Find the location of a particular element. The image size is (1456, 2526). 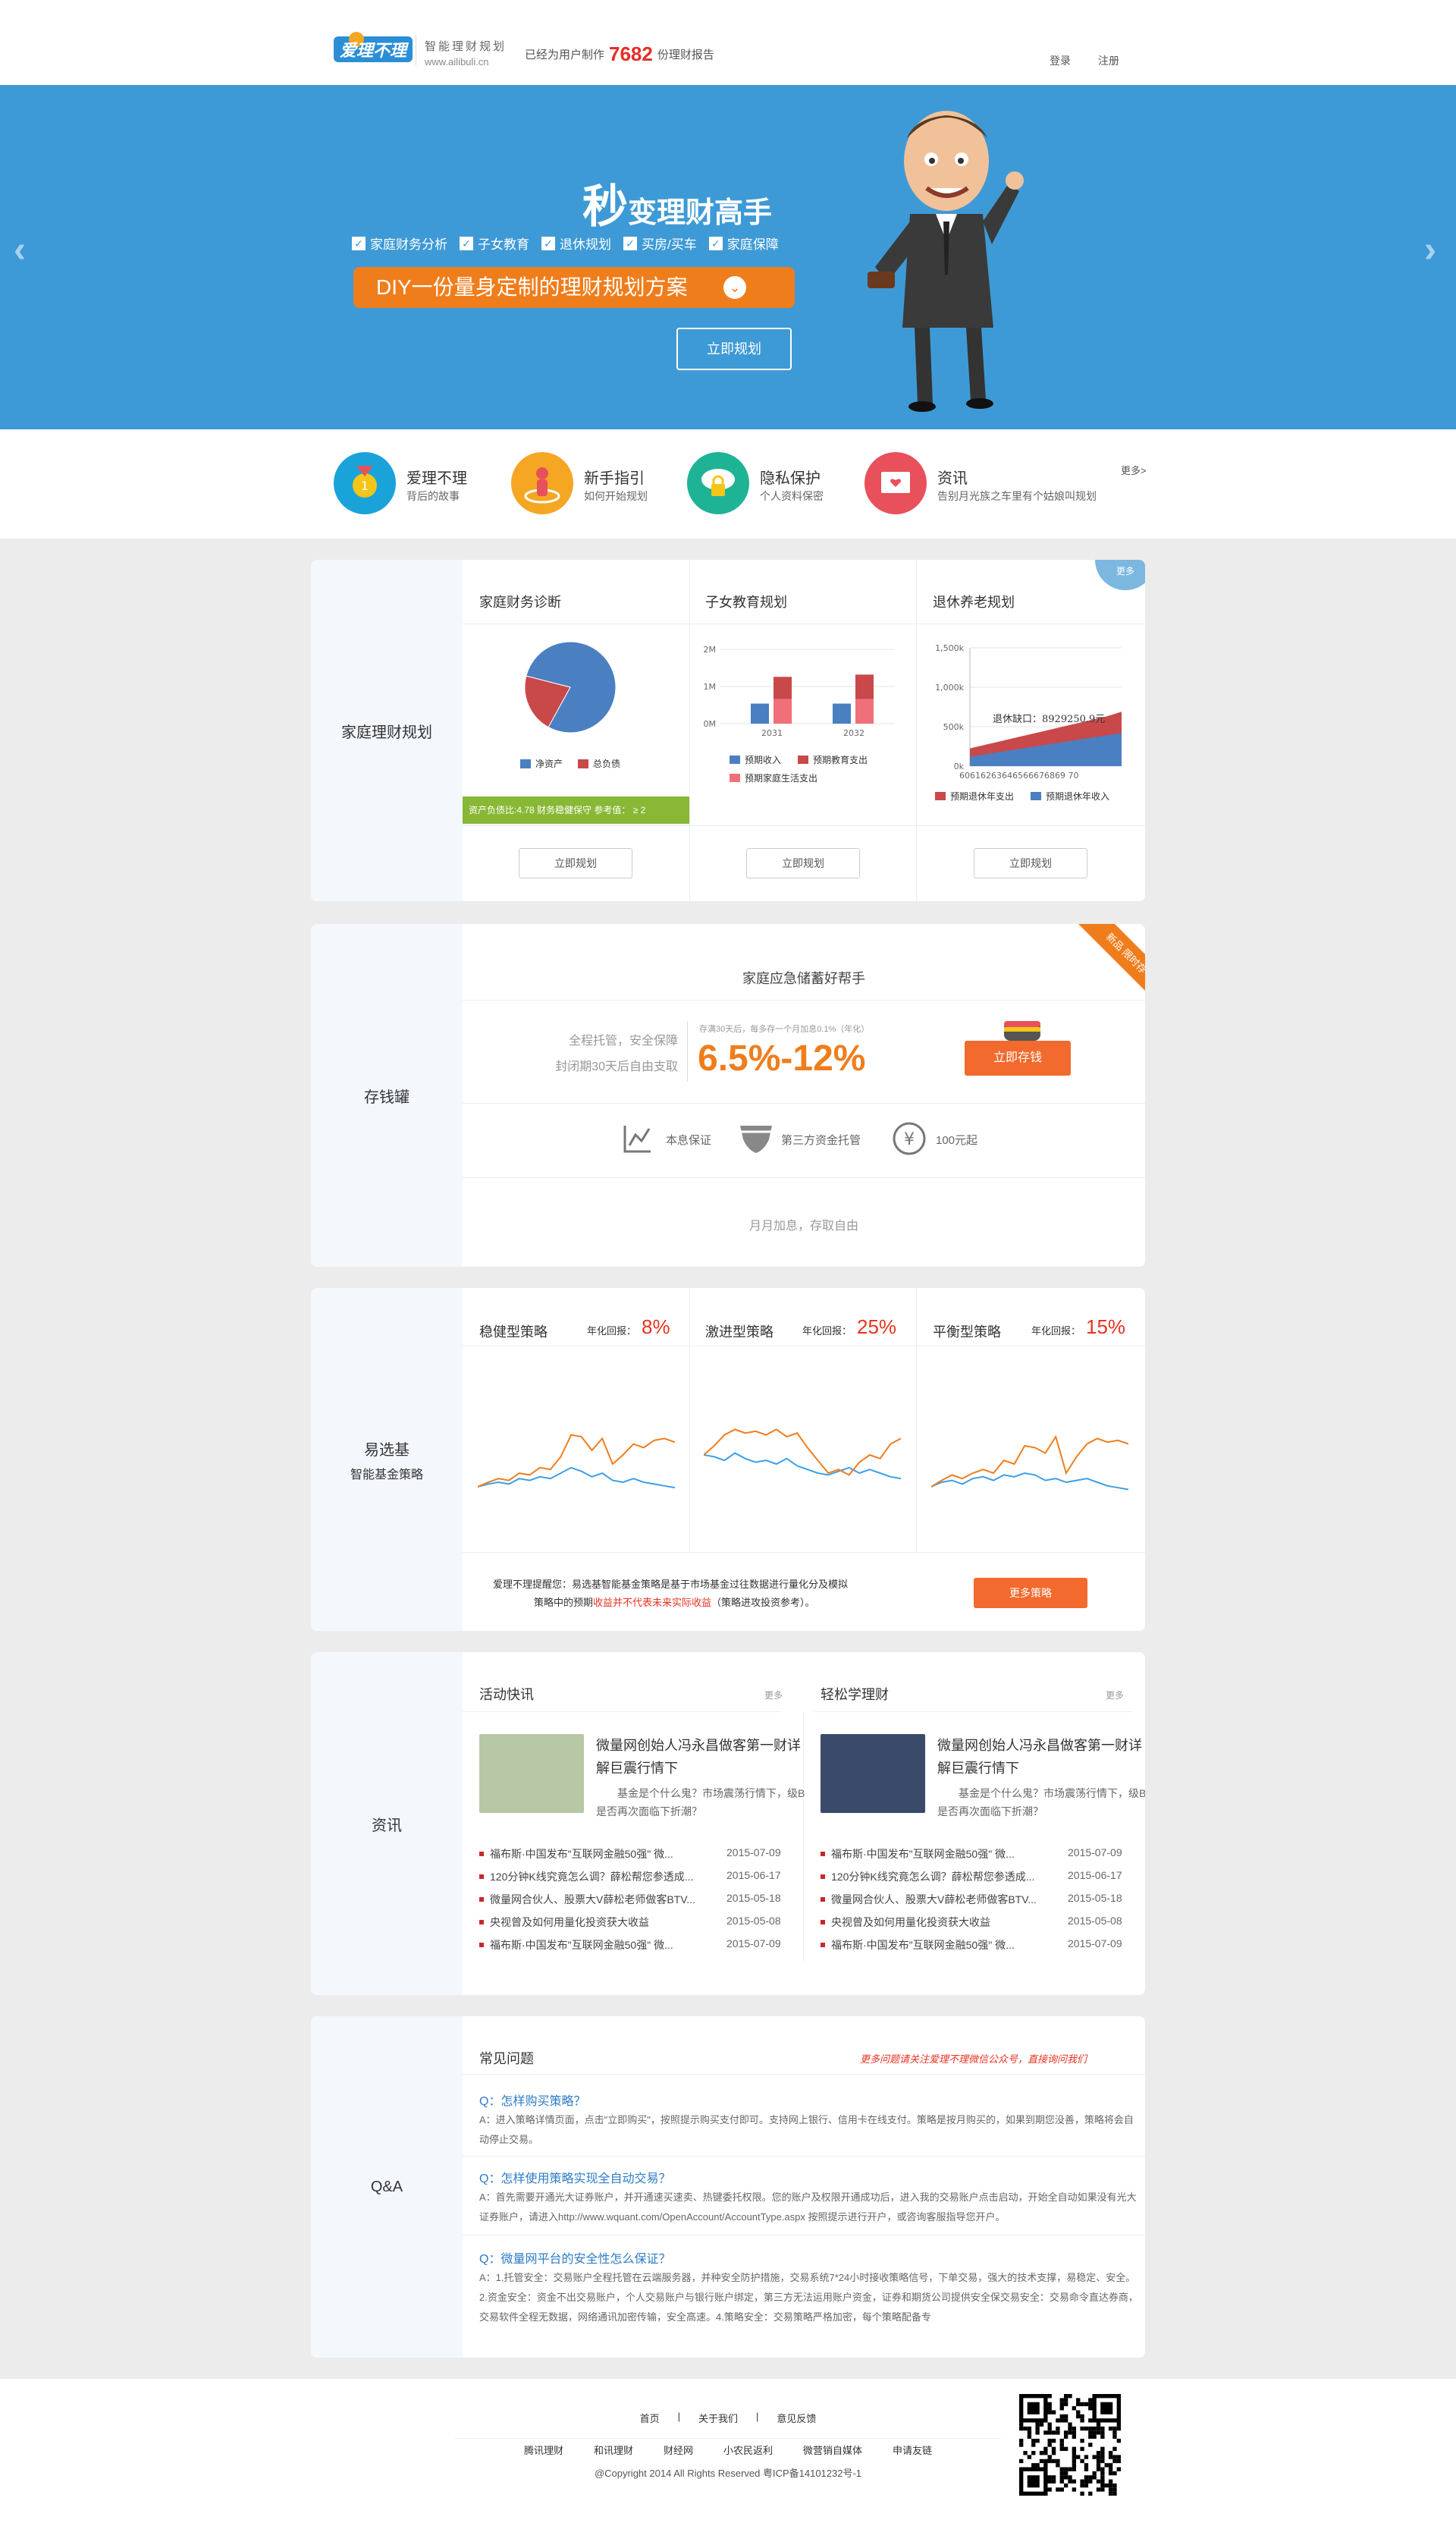

footer-link: 关于我们 is located at coordinates (718, 2418).